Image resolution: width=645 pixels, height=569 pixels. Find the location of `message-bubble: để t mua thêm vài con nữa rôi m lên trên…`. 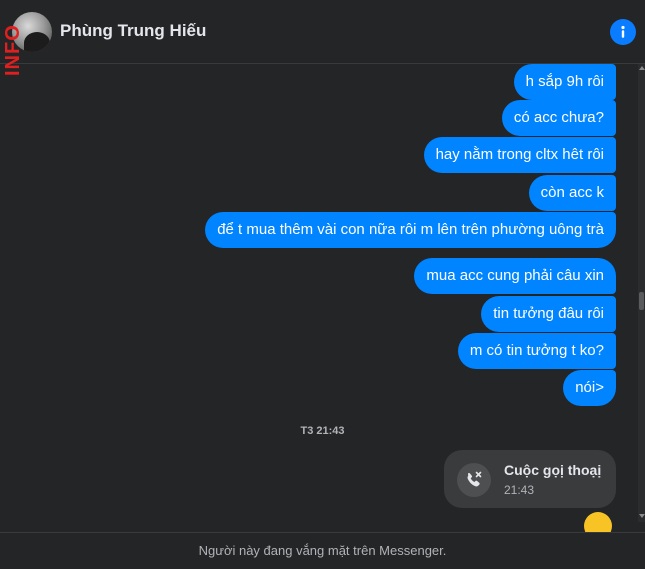

message-bubble: để t mua thêm vài con nữa rôi m lên trên… is located at coordinates (410, 230).